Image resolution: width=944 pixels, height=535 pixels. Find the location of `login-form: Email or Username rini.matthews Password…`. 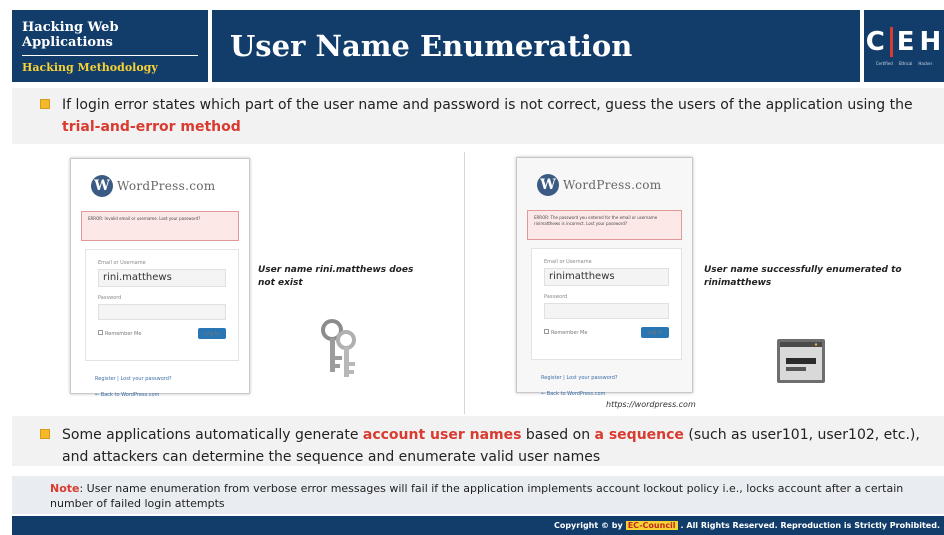

login-form: Email or Username rini.matthews Password… is located at coordinates (162, 305).